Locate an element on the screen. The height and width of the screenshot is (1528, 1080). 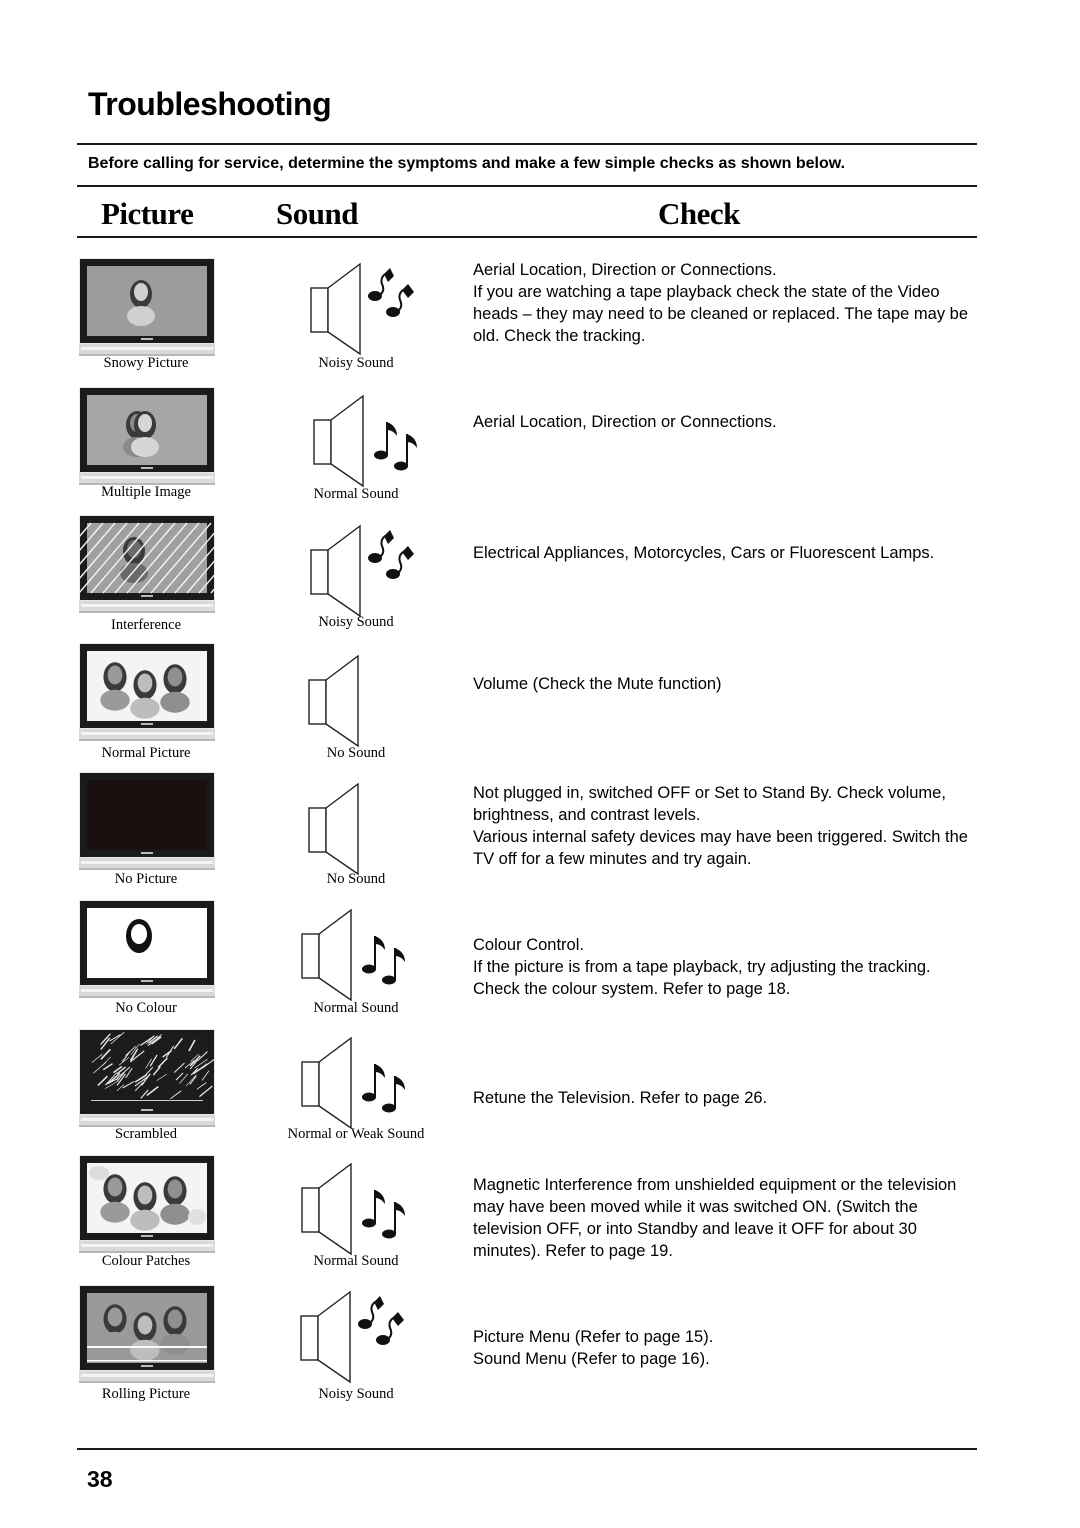
divider-intro is located at coordinates (527, 186).